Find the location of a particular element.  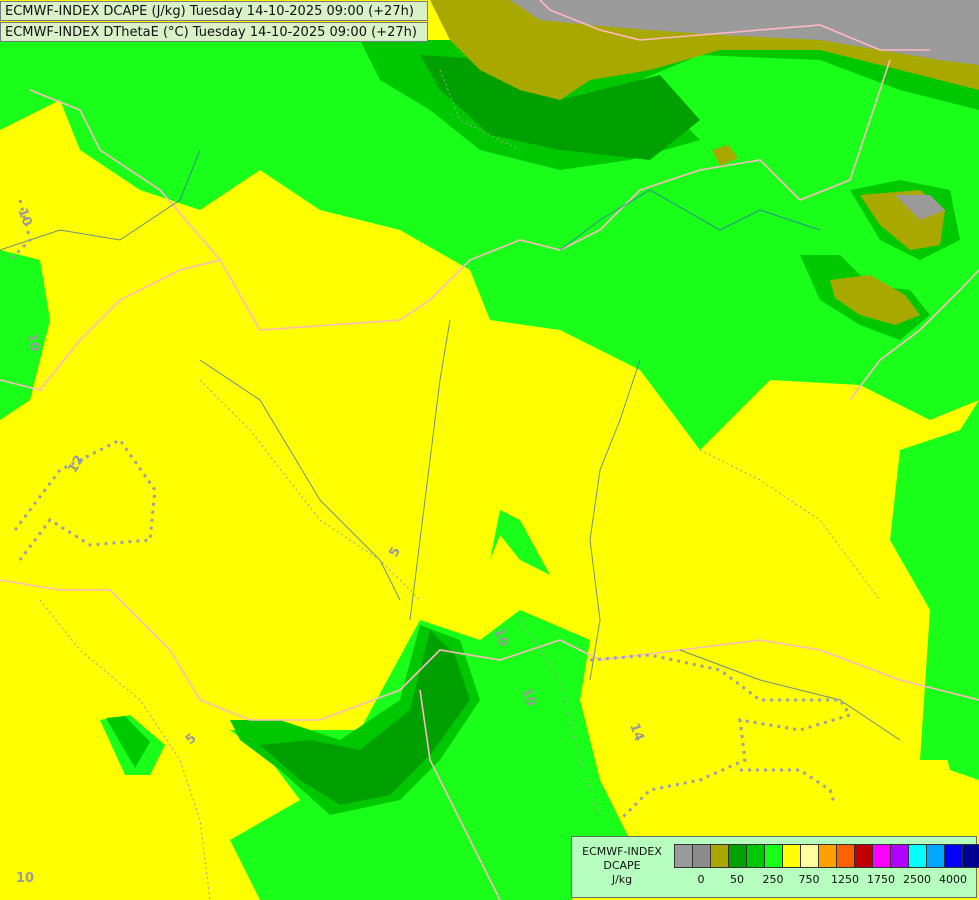

legend-tick-label: 1750 is located at coordinates (881, 879).